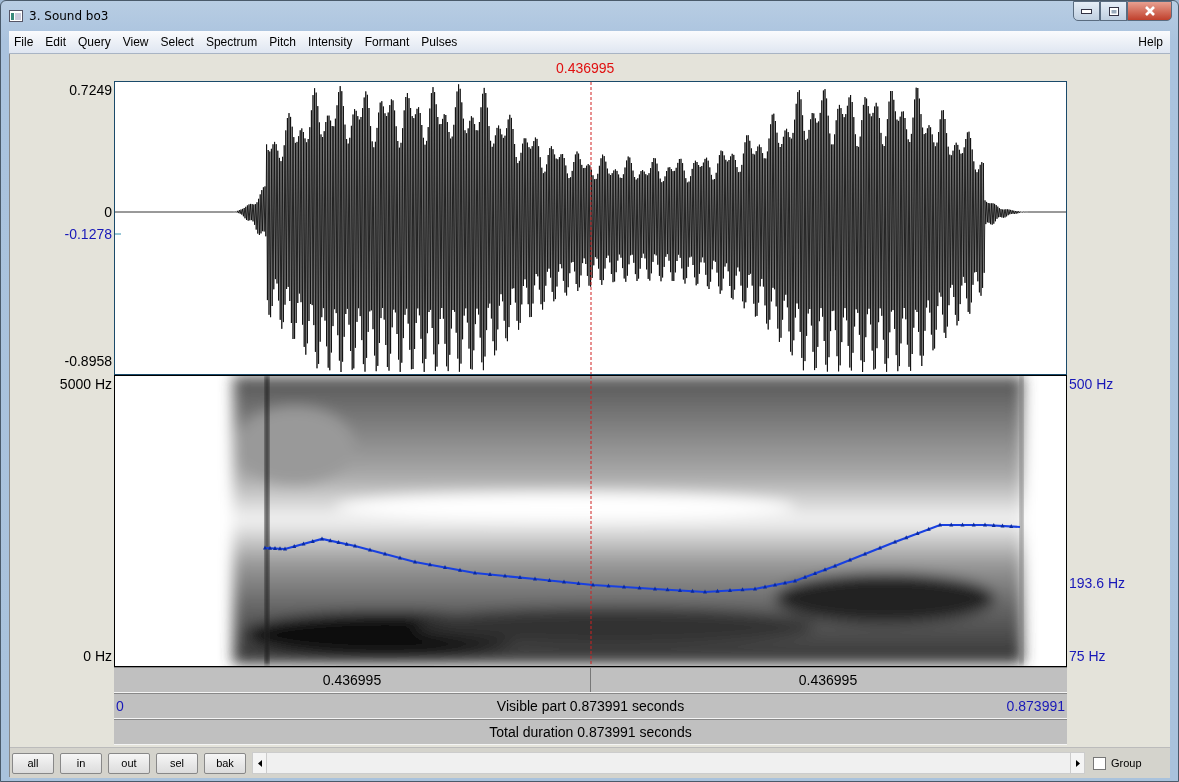  What do you see at coordinates (585, 68) in the screenshot?
I see `cursor-time-label: 0.436995` at bounding box center [585, 68].